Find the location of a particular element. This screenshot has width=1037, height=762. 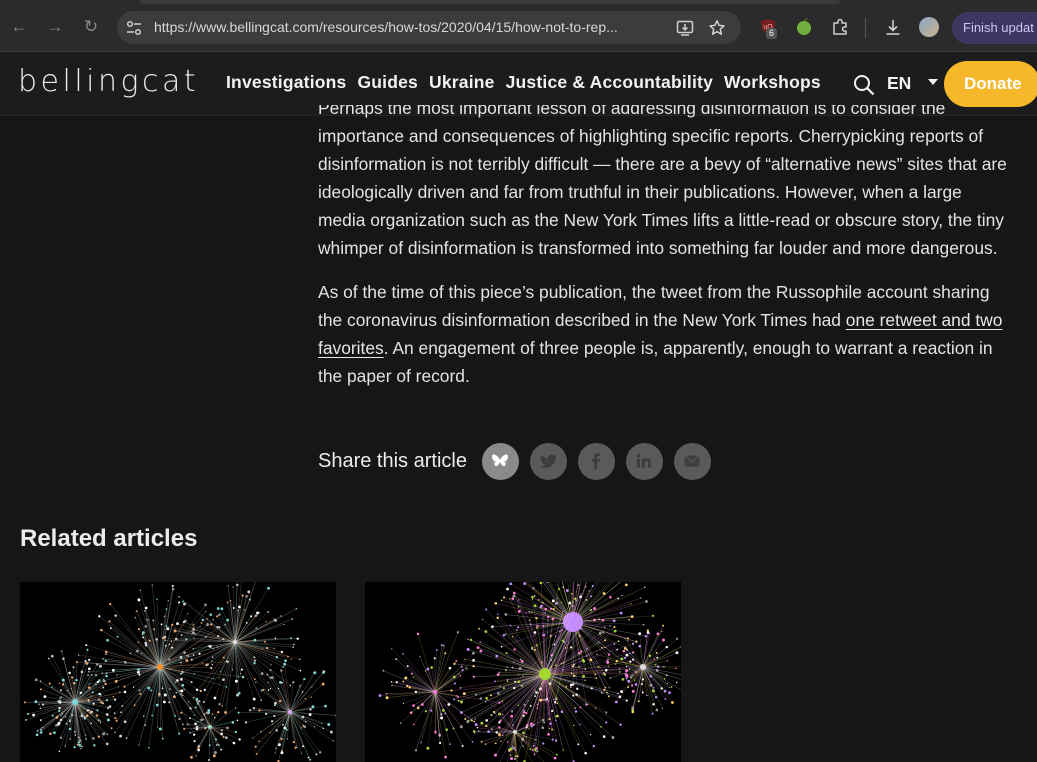

linkedin-icon is located at coordinates (644, 460).